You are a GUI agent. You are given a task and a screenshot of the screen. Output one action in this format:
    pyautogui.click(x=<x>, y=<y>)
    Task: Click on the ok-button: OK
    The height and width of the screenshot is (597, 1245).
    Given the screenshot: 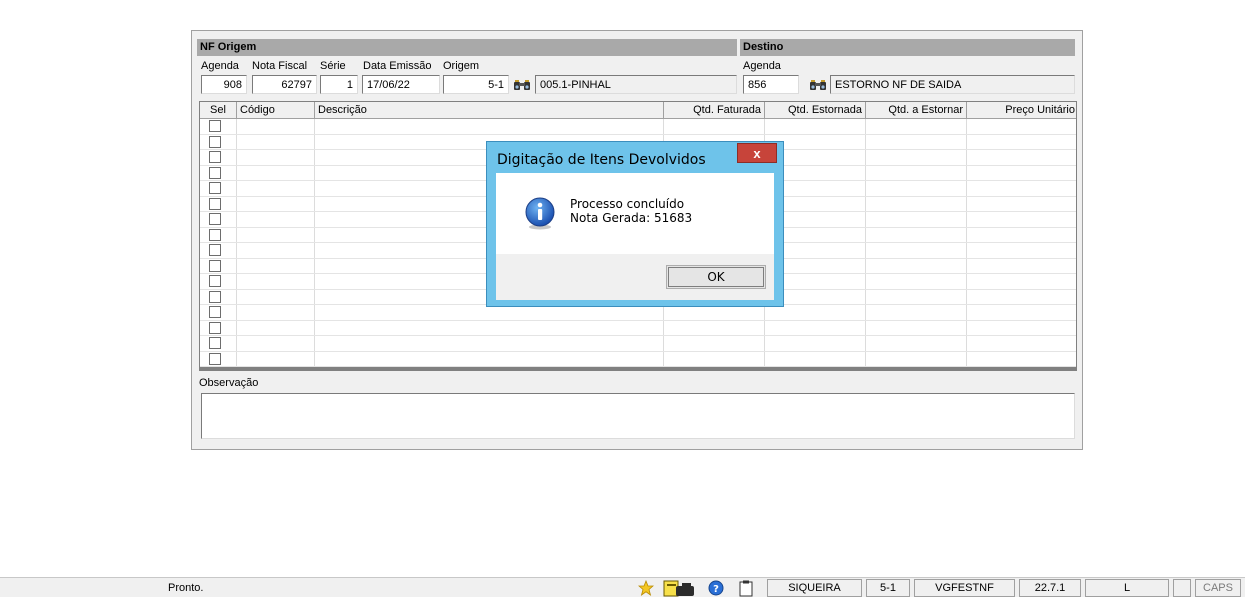 What is the action you would take?
    pyautogui.click(x=716, y=277)
    